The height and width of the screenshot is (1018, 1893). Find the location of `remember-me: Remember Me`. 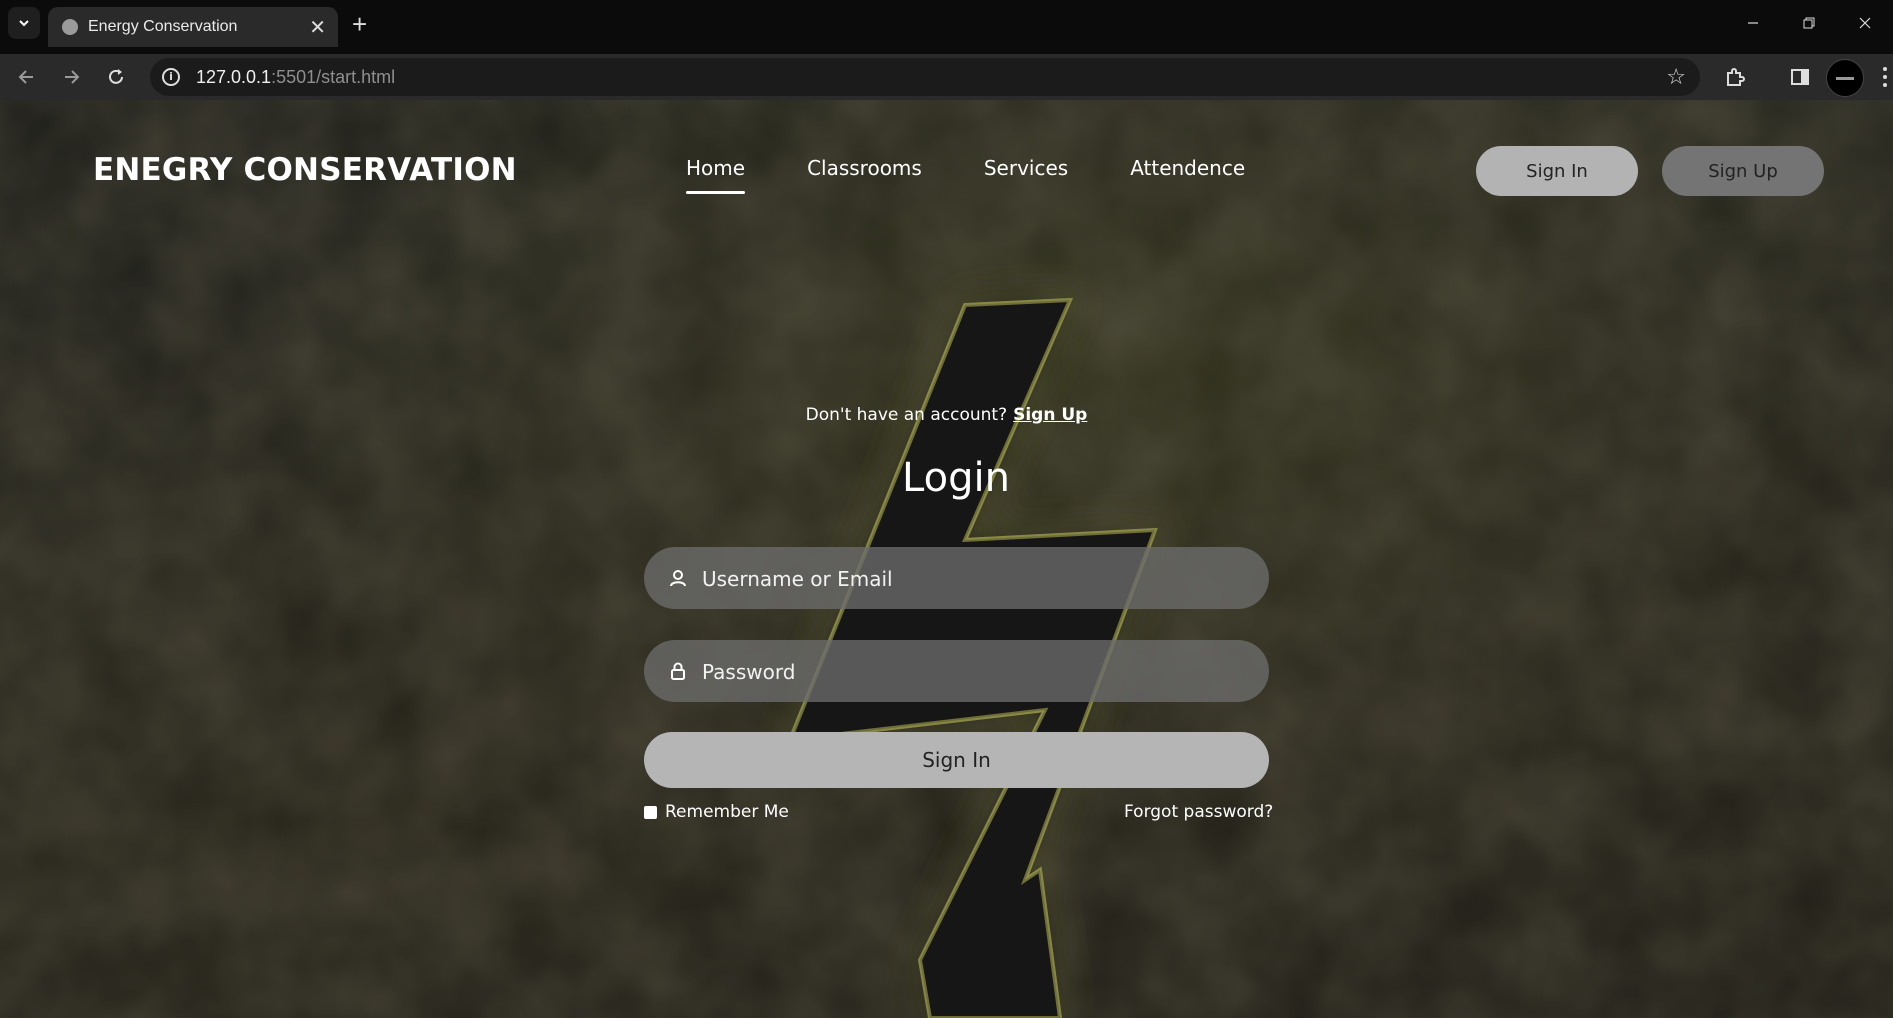

remember-me: Remember Me is located at coordinates (716, 812).